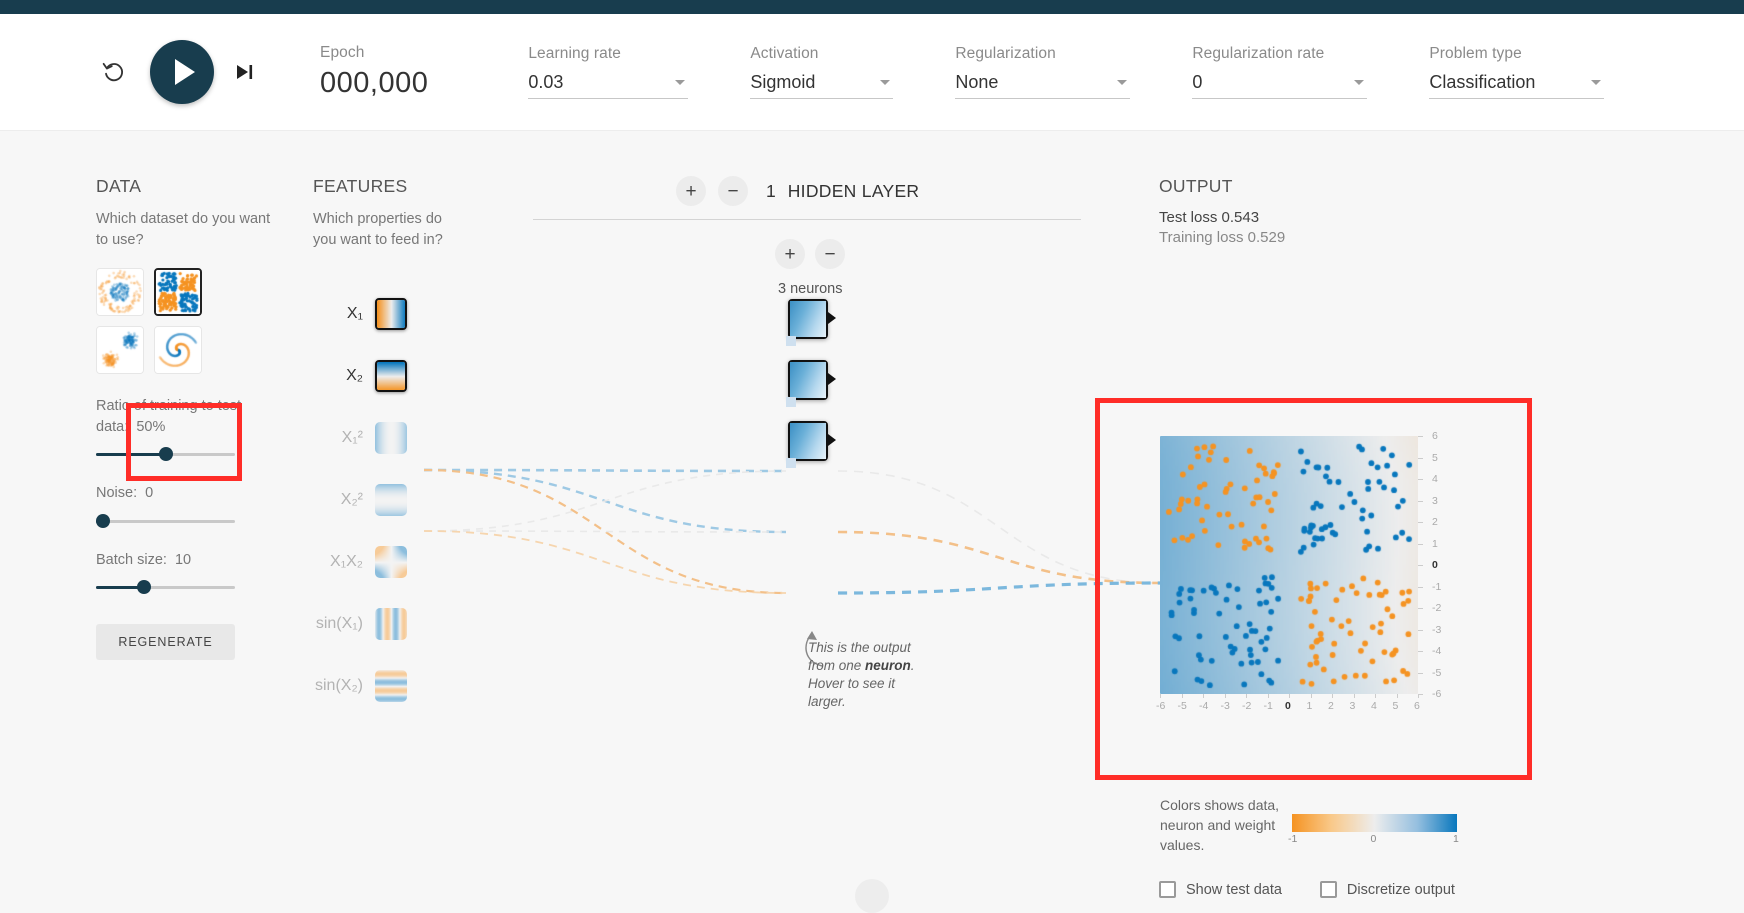 This screenshot has width=1744, height=913. I want to click on ratio-value: 50%, so click(151, 426).